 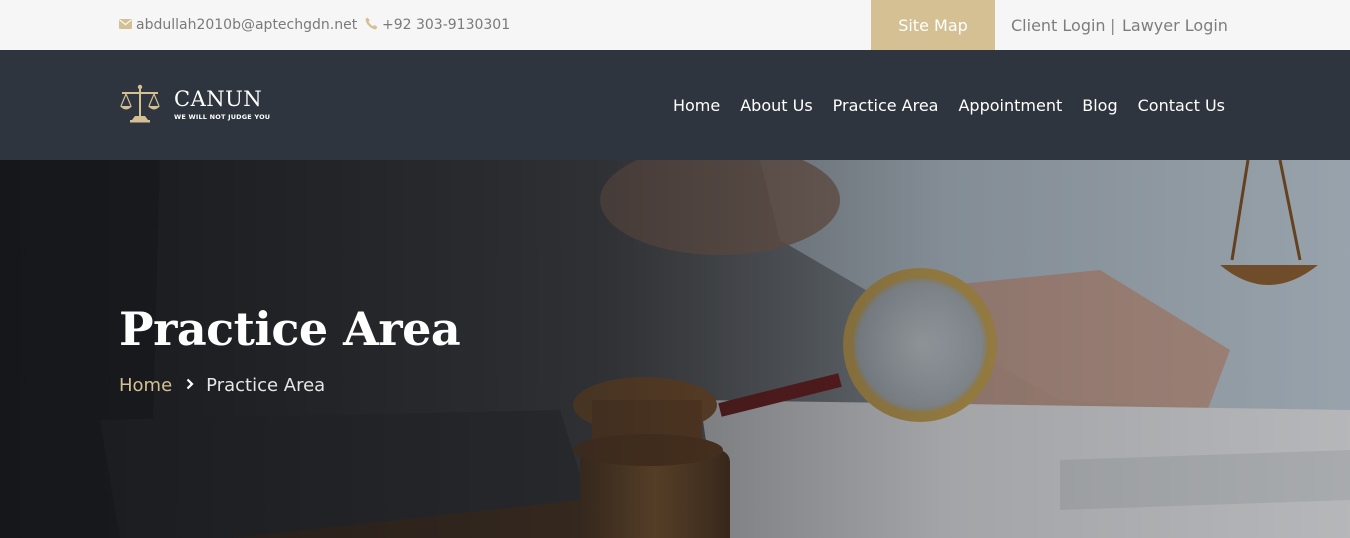 I want to click on nav-item-about-us: About Us, so click(x=776, y=105).